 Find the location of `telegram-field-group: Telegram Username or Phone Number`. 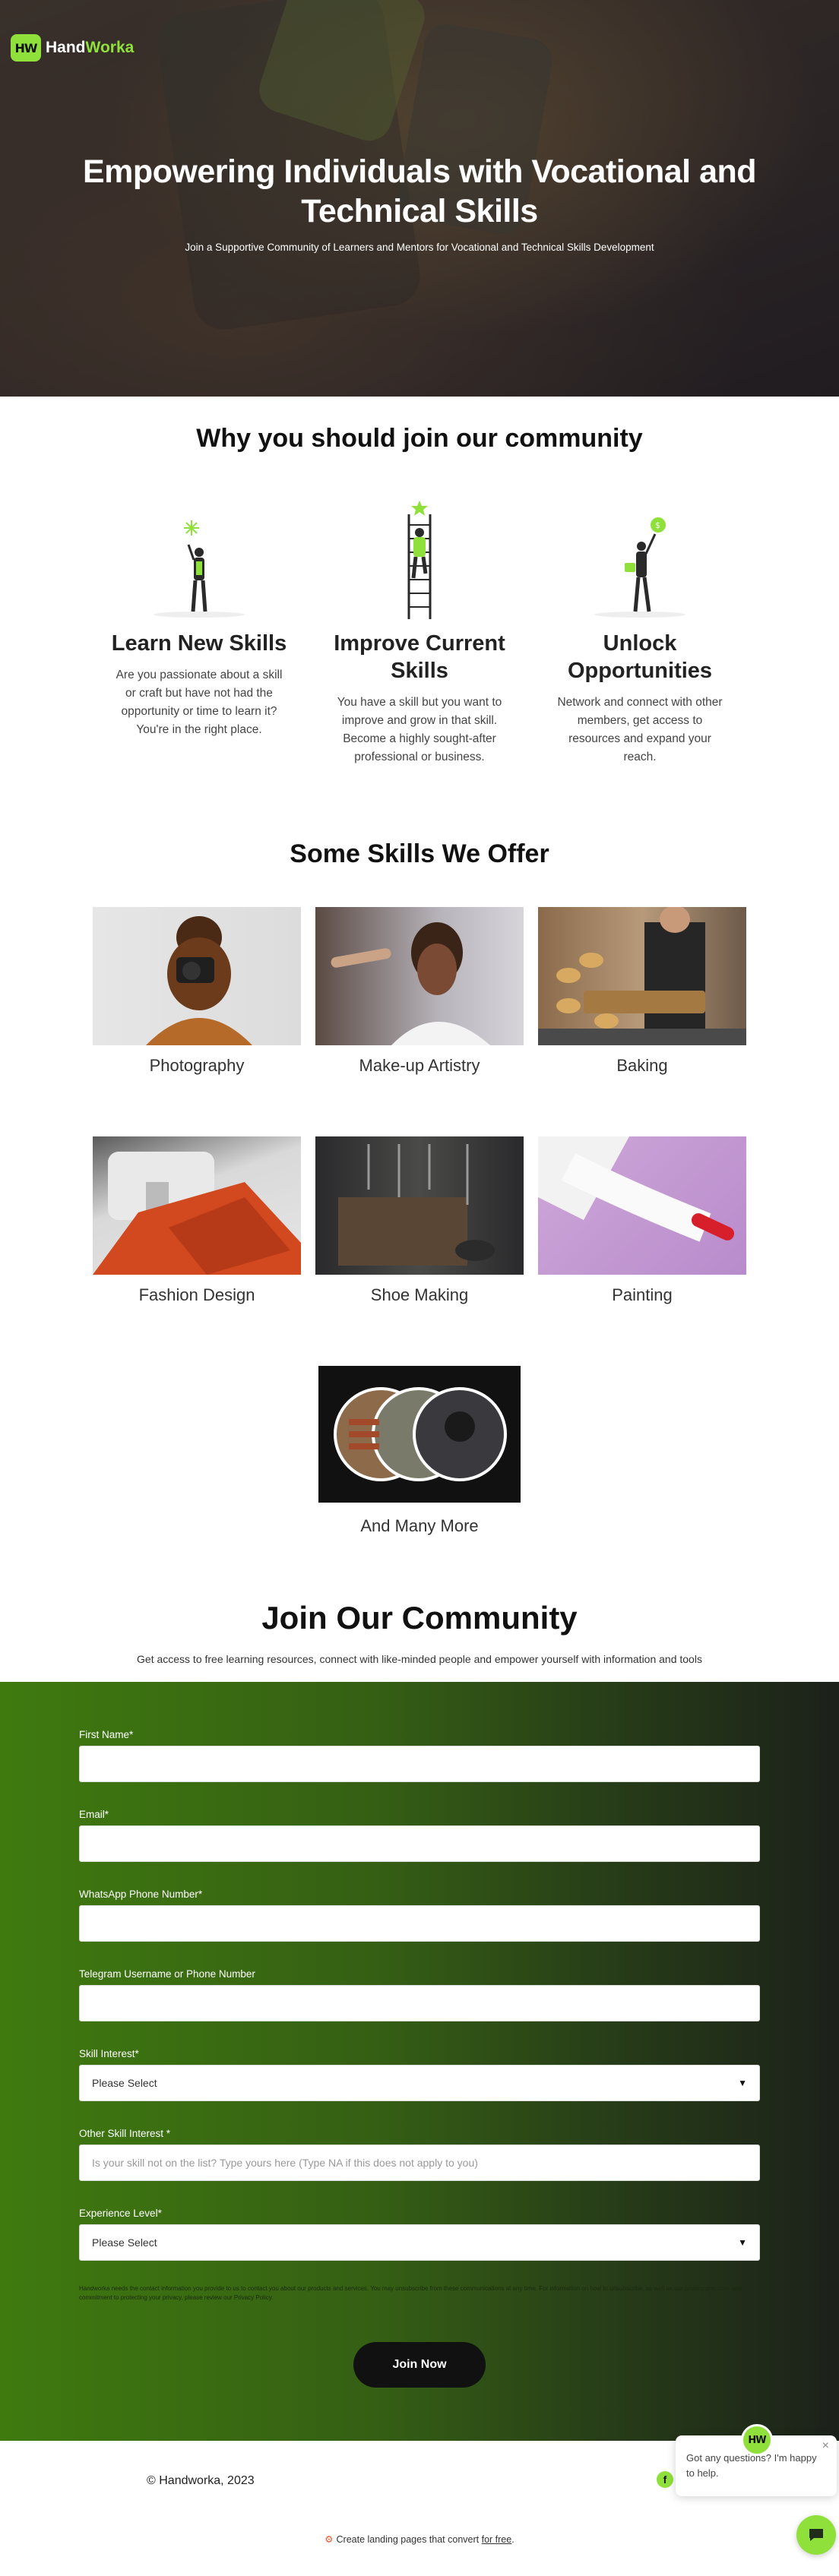

telegram-field-group: Telegram Username or Phone Number is located at coordinates (419, 1994).